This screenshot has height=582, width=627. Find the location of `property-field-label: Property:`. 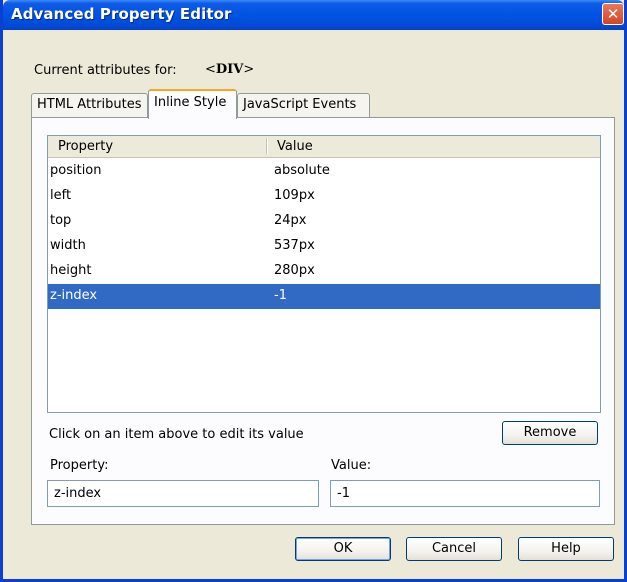

property-field-label: Property: is located at coordinates (79, 465).